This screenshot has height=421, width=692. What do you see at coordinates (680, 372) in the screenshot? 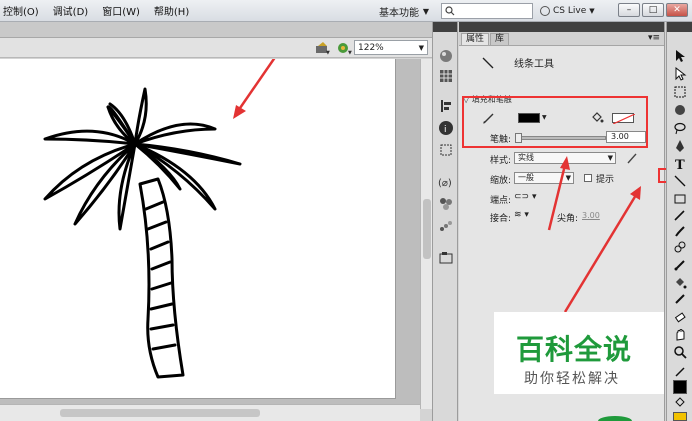
I see `stroke-color-tool-icon` at bounding box center [680, 372].